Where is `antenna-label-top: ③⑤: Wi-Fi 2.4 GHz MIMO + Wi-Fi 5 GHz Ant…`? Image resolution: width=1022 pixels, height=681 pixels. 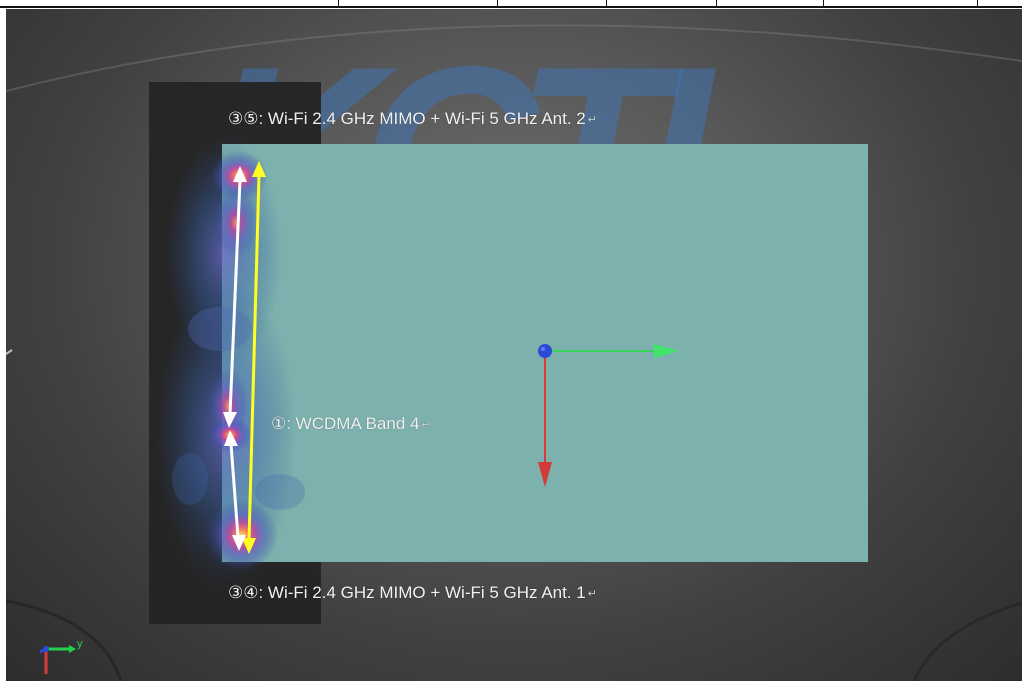
antenna-label-top: ③⑤: Wi-Fi 2.4 GHz MIMO + Wi-Fi 5 GHz Ant… is located at coordinates (412, 119).